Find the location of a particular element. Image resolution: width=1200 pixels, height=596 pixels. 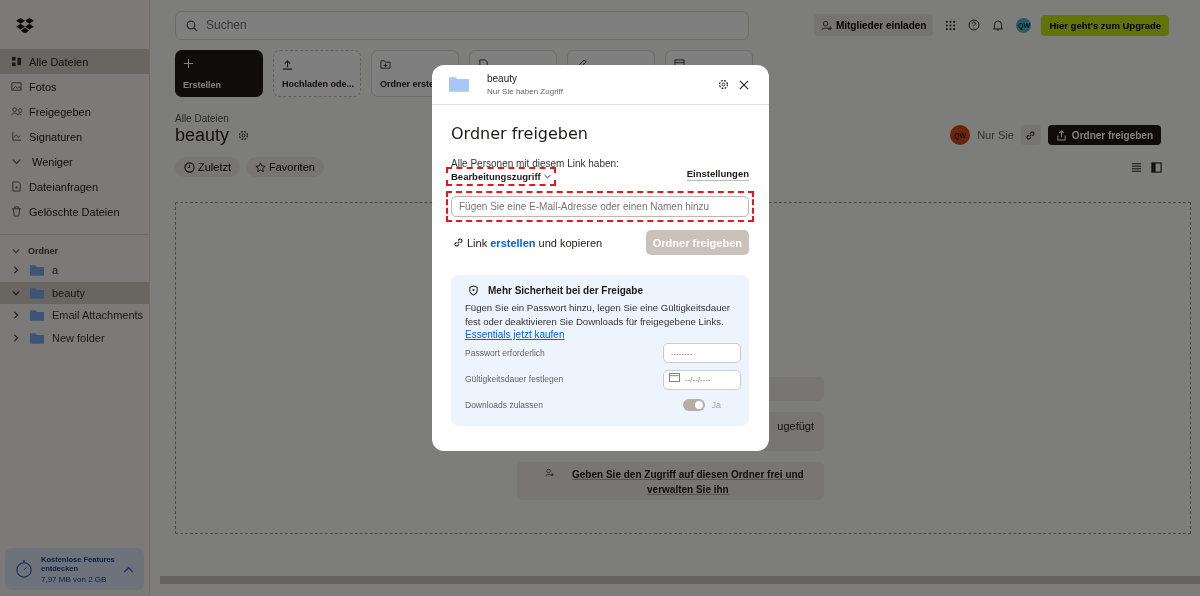

security-description: Fügen Sie ein Passwort hinzu, legen Sie eine Gültigkeitsdauer fest oder deaktivieren Sie Downloads für freigegebene Links. is located at coordinates (598, 315).